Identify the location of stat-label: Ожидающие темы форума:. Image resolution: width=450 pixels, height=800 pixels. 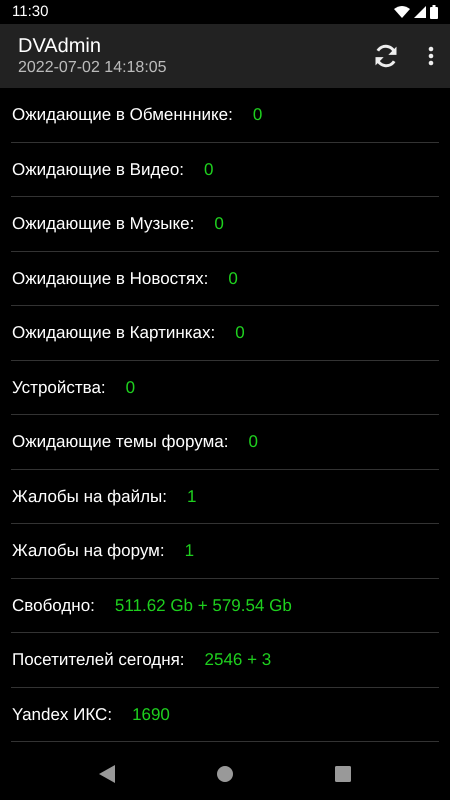
(120, 442).